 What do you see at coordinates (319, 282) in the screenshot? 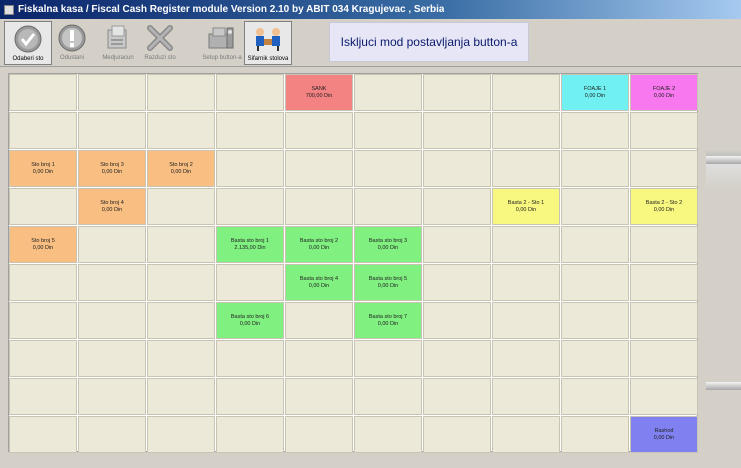
I see `table-button: Basta sto broj 4 0,00 Din` at bounding box center [319, 282].